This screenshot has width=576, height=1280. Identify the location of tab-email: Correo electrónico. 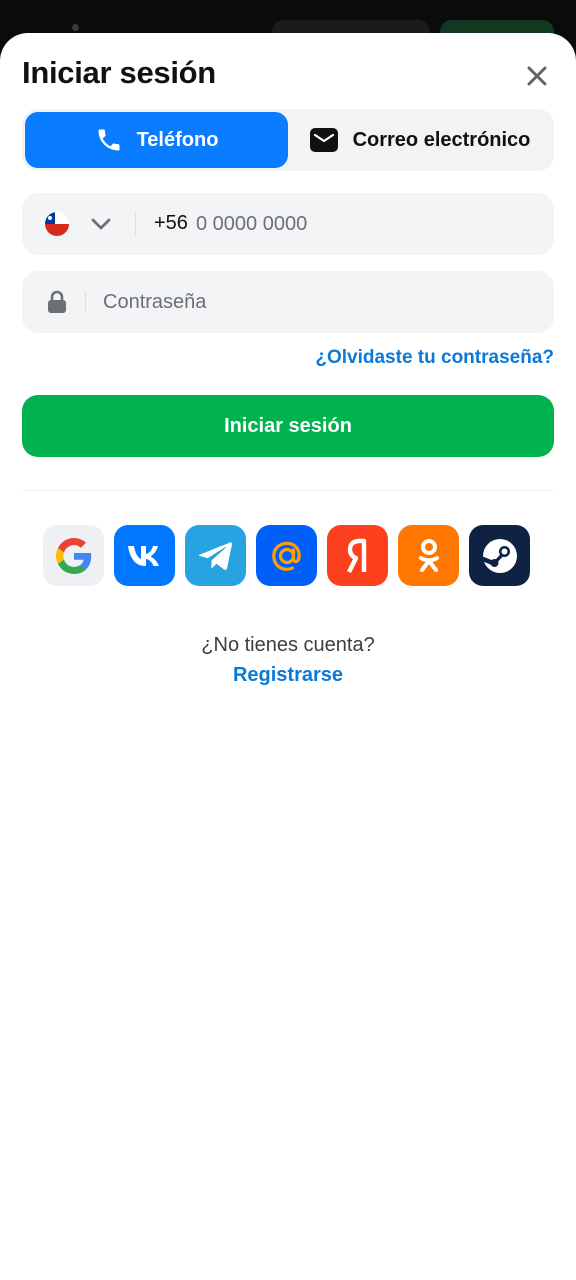
(419, 140).